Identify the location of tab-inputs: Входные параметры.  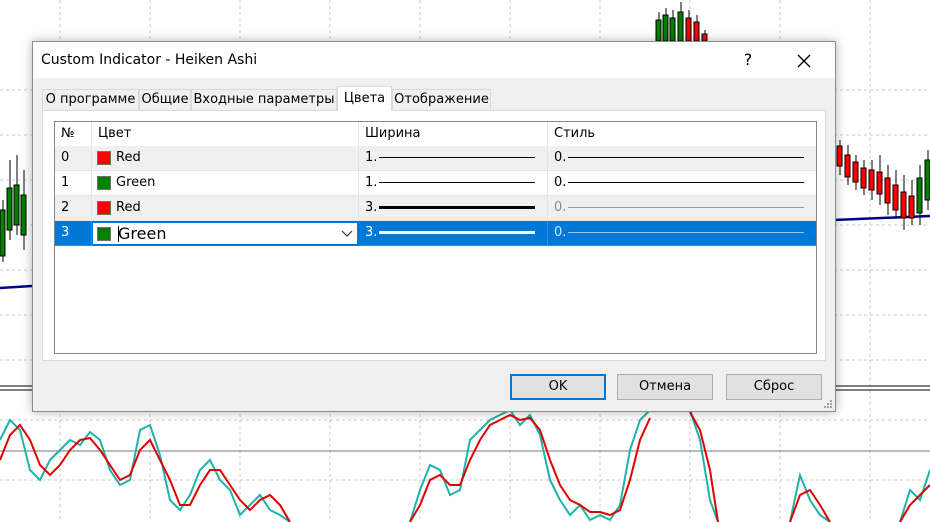
(264, 99).